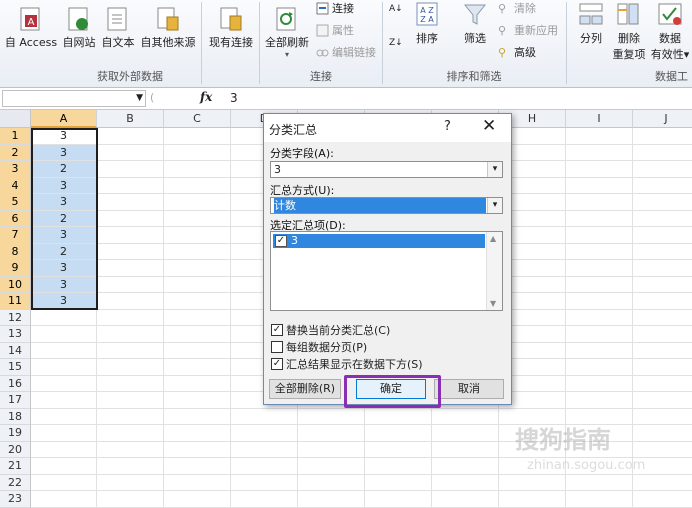  I want to click on cell-d21, so click(264, 466).